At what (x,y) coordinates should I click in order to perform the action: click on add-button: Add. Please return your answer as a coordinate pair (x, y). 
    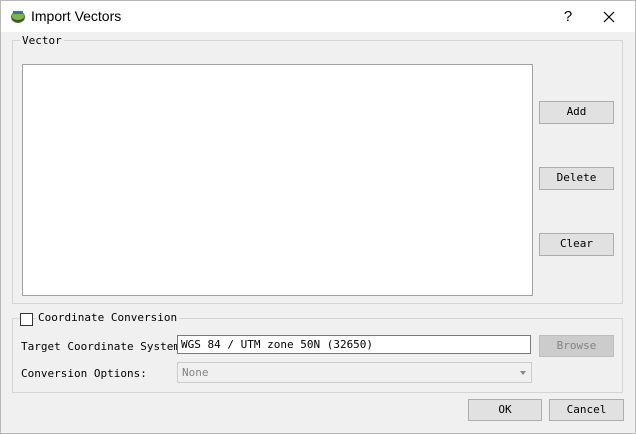
    Looking at the image, I should click on (576, 112).